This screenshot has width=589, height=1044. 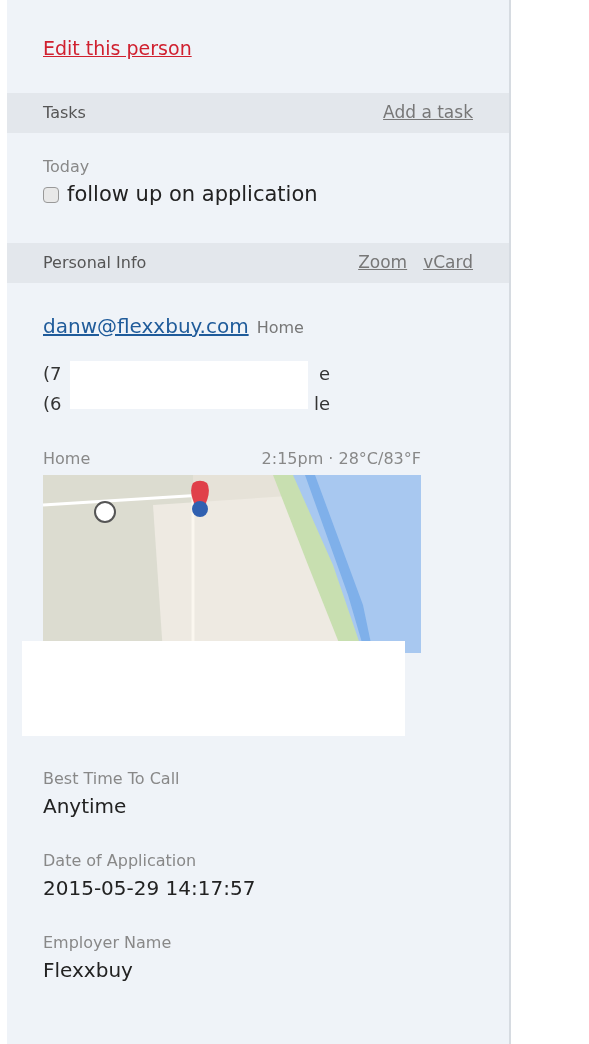 What do you see at coordinates (117, 48) in the screenshot?
I see `edit-link: Edit this person` at bounding box center [117, 48].